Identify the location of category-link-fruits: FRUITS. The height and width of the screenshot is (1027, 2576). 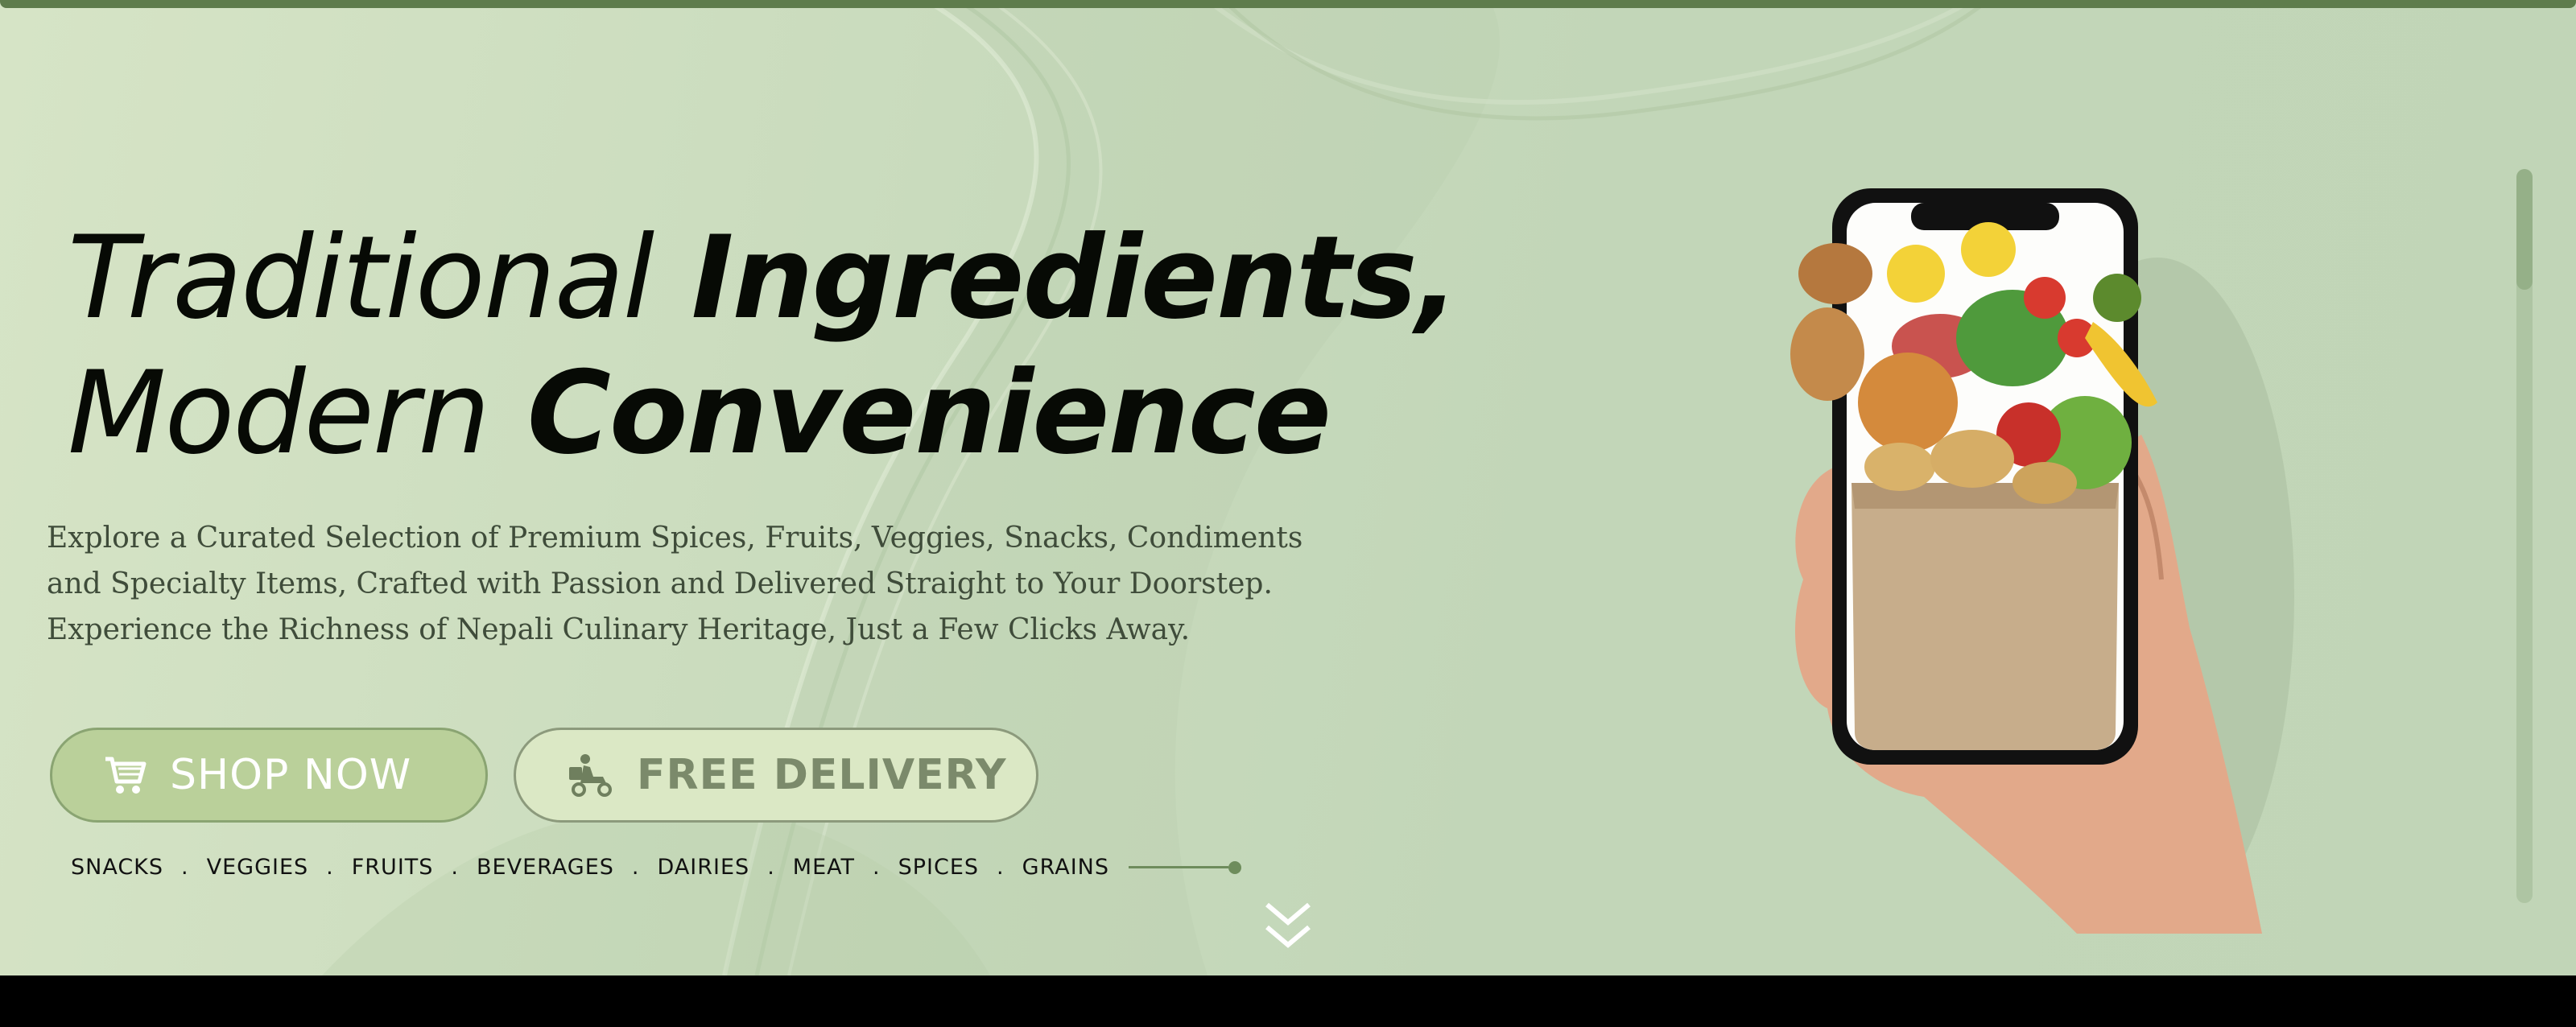
(393, 867).